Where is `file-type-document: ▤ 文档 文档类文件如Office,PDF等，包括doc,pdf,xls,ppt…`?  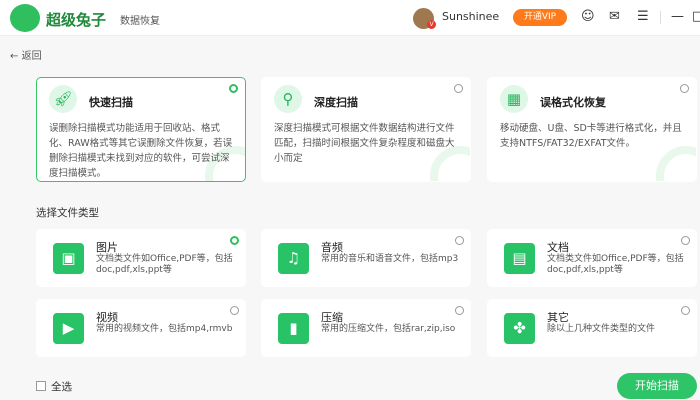
file-type-document: ▤ 文档 文档类文件如Office,PDF等，包括doc,pdf,xls,ppt… is located at coordinates (592, 258).